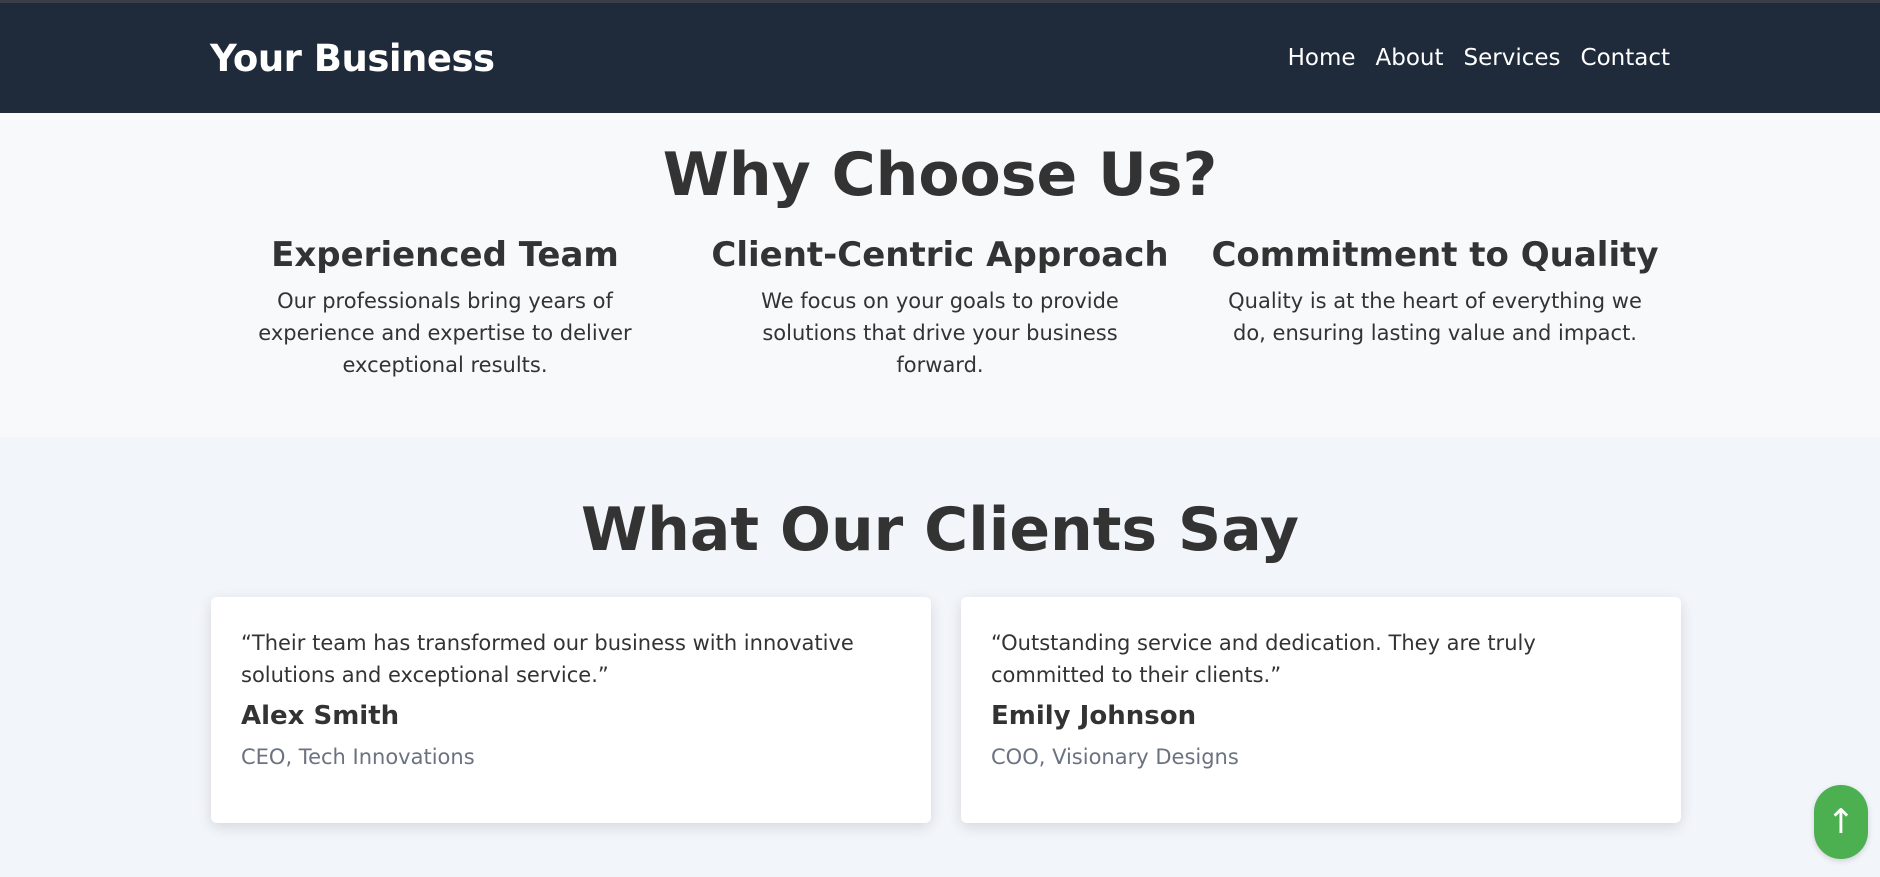  I want to click on brand-logo-text: Your Business, so click(352, 58).